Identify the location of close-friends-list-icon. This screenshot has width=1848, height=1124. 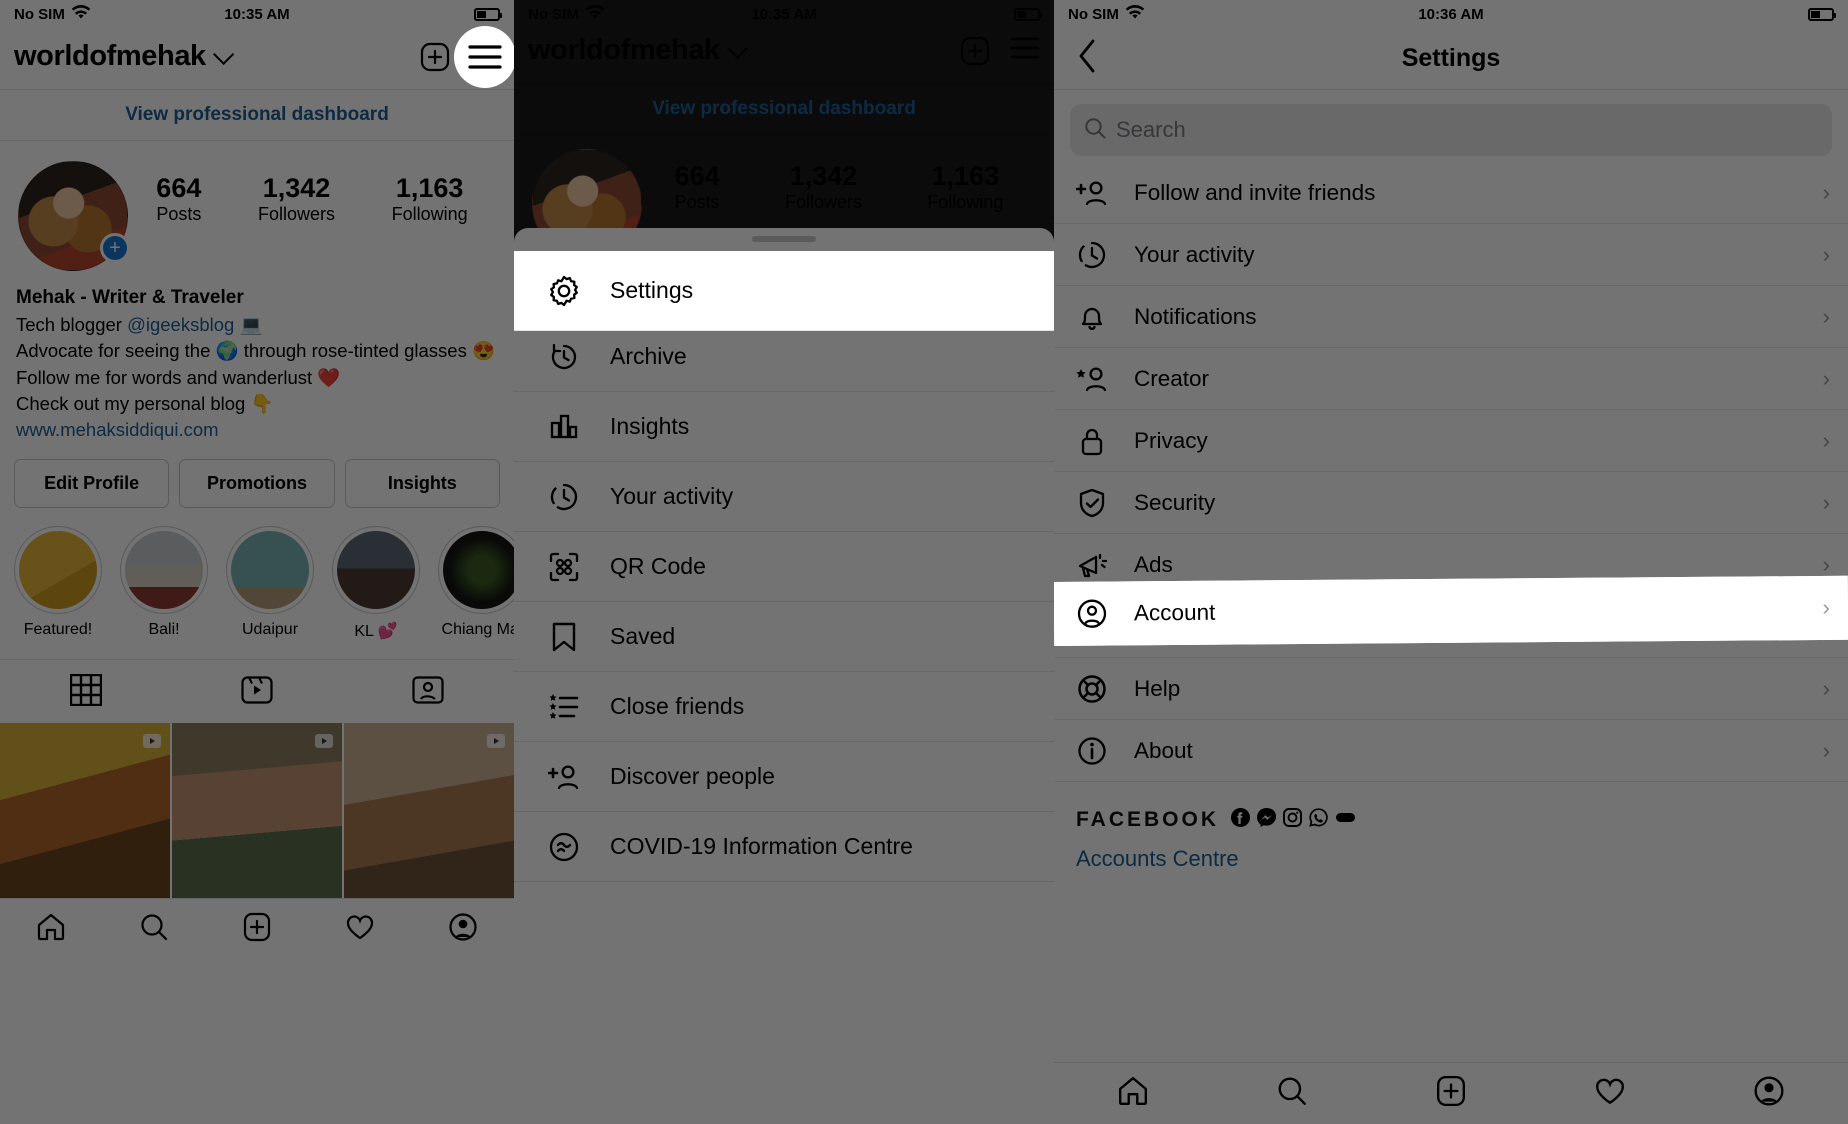
(568, 707).